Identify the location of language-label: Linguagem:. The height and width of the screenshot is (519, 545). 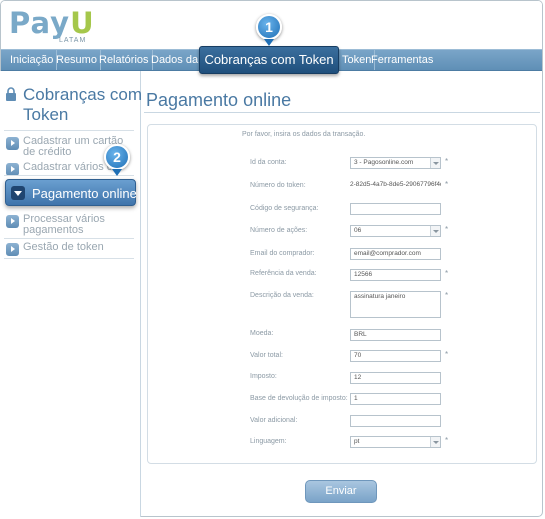
(268, 441).